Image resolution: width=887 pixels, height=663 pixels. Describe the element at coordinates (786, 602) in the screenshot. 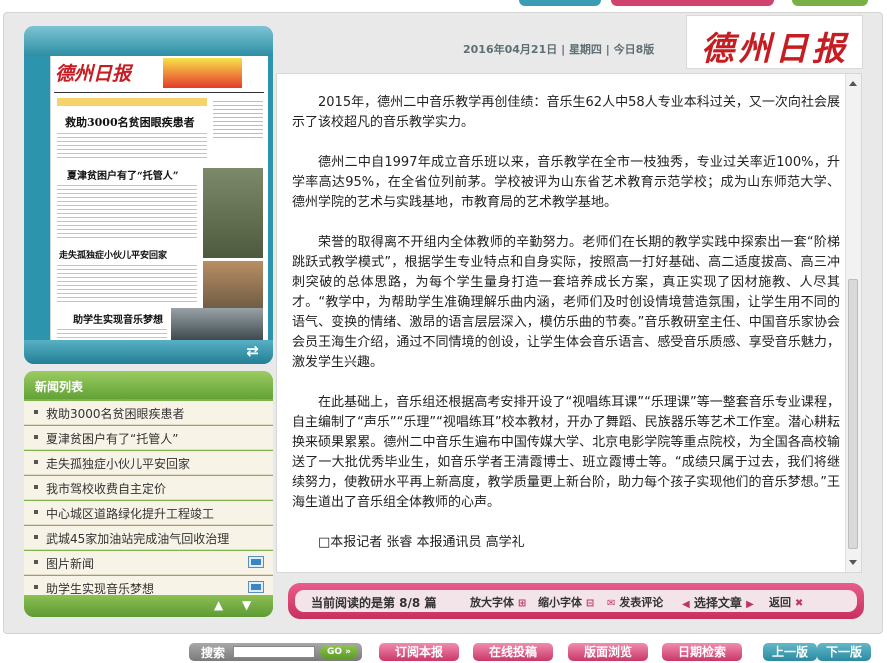

I see `back-button: 返回 ✖` at that location.